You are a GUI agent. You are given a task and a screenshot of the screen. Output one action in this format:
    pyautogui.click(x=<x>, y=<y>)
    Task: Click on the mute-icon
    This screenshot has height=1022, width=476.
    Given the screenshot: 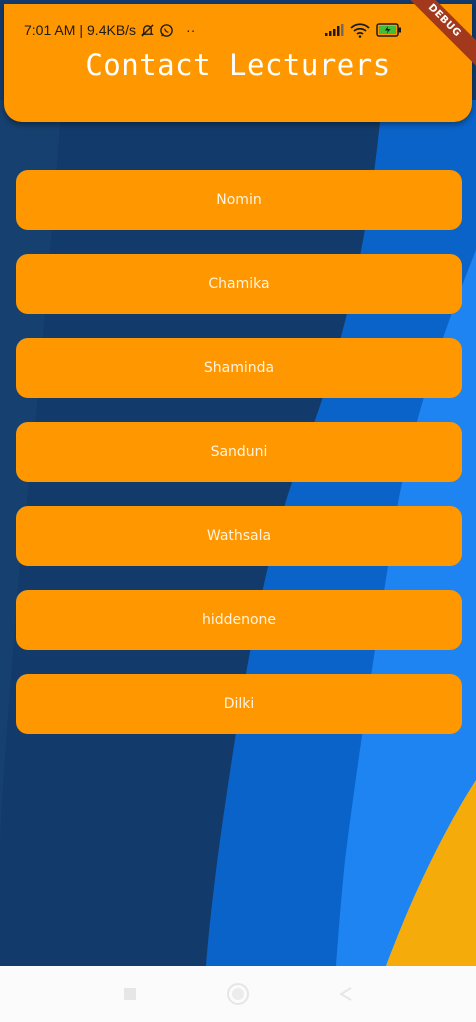 What is the action you would take?
    pyautogui.click(x=147, y=30)
    